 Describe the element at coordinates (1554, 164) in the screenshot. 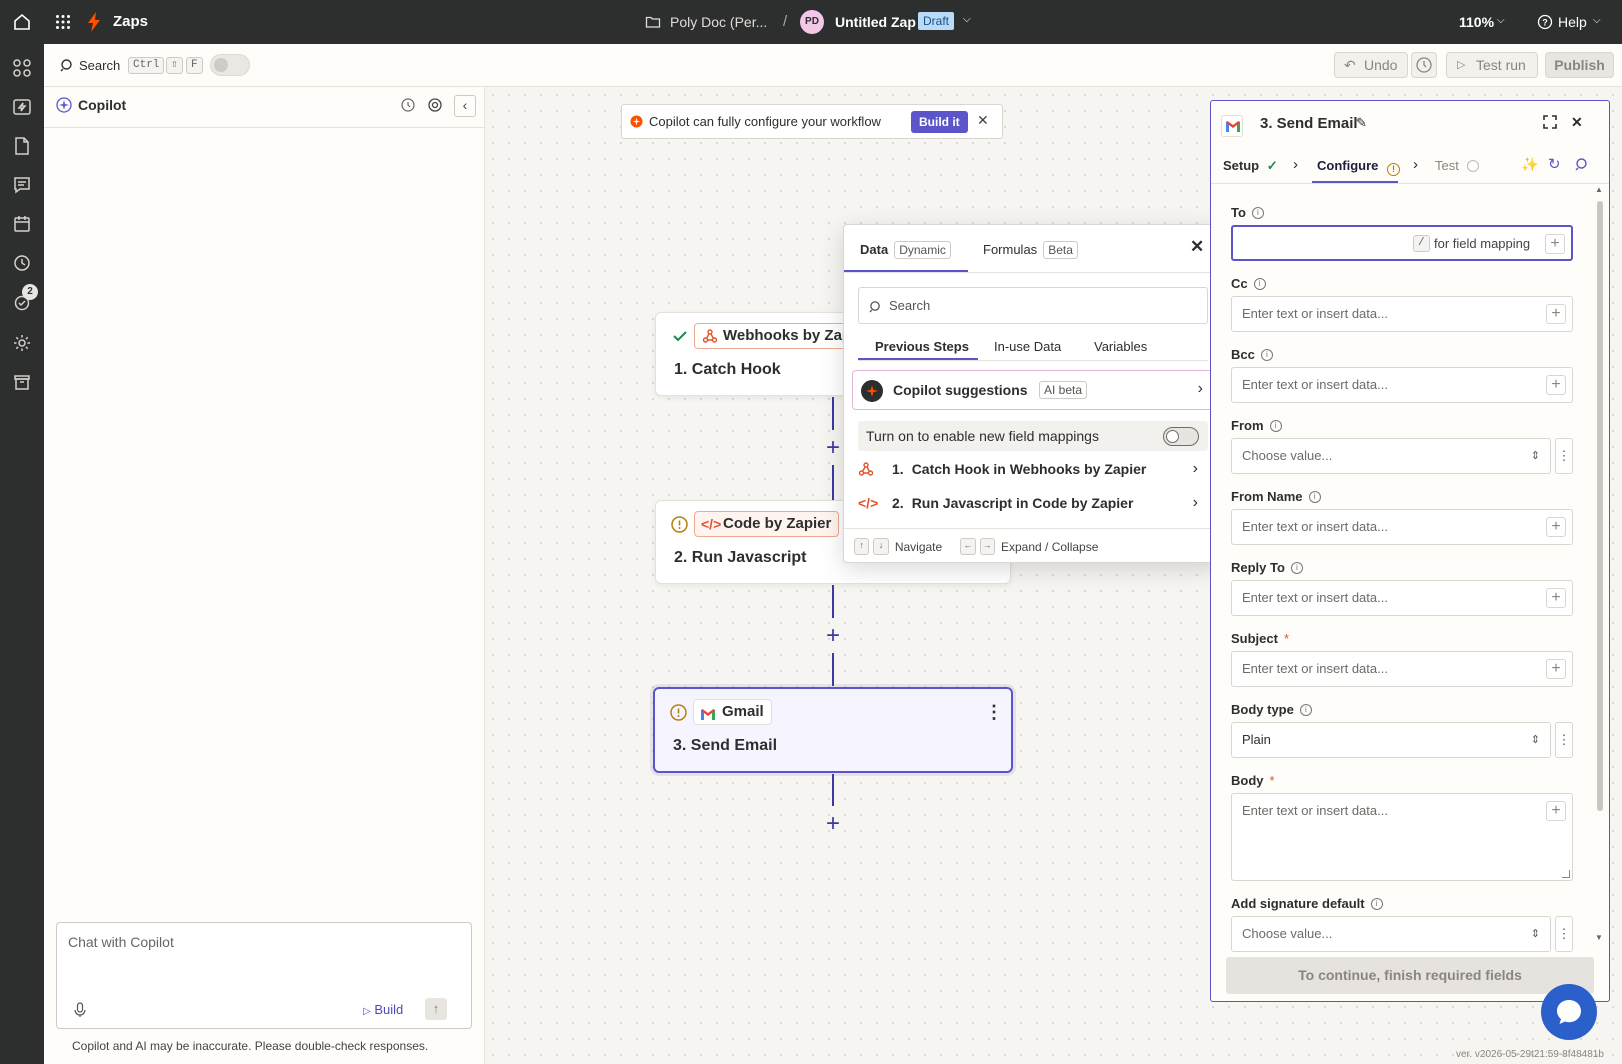

I see `refresh-icon: ↻` at that location.